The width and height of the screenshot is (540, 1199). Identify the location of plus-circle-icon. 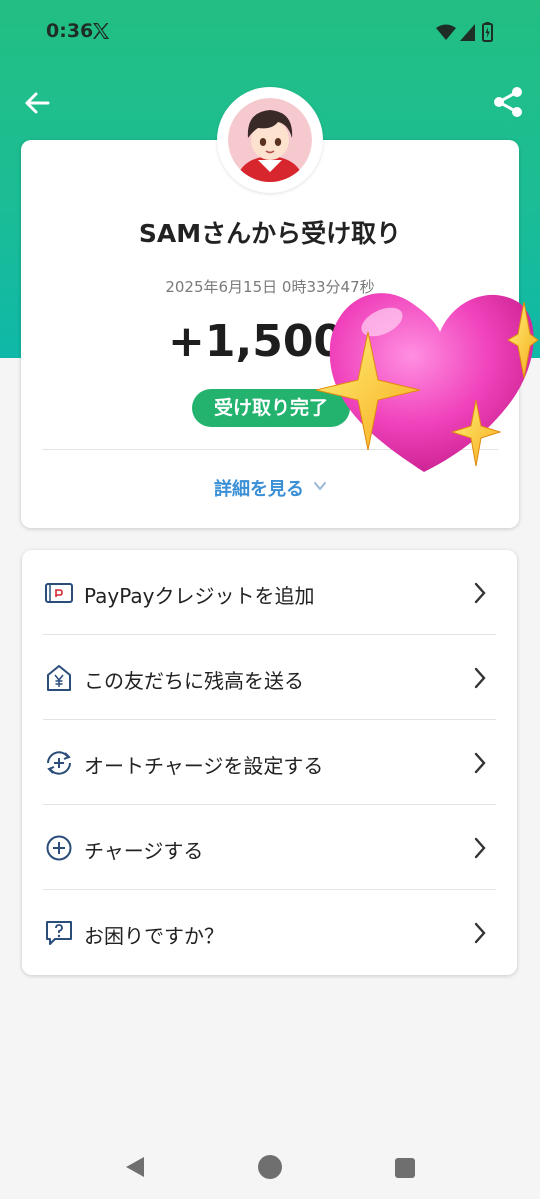
(59, 848).